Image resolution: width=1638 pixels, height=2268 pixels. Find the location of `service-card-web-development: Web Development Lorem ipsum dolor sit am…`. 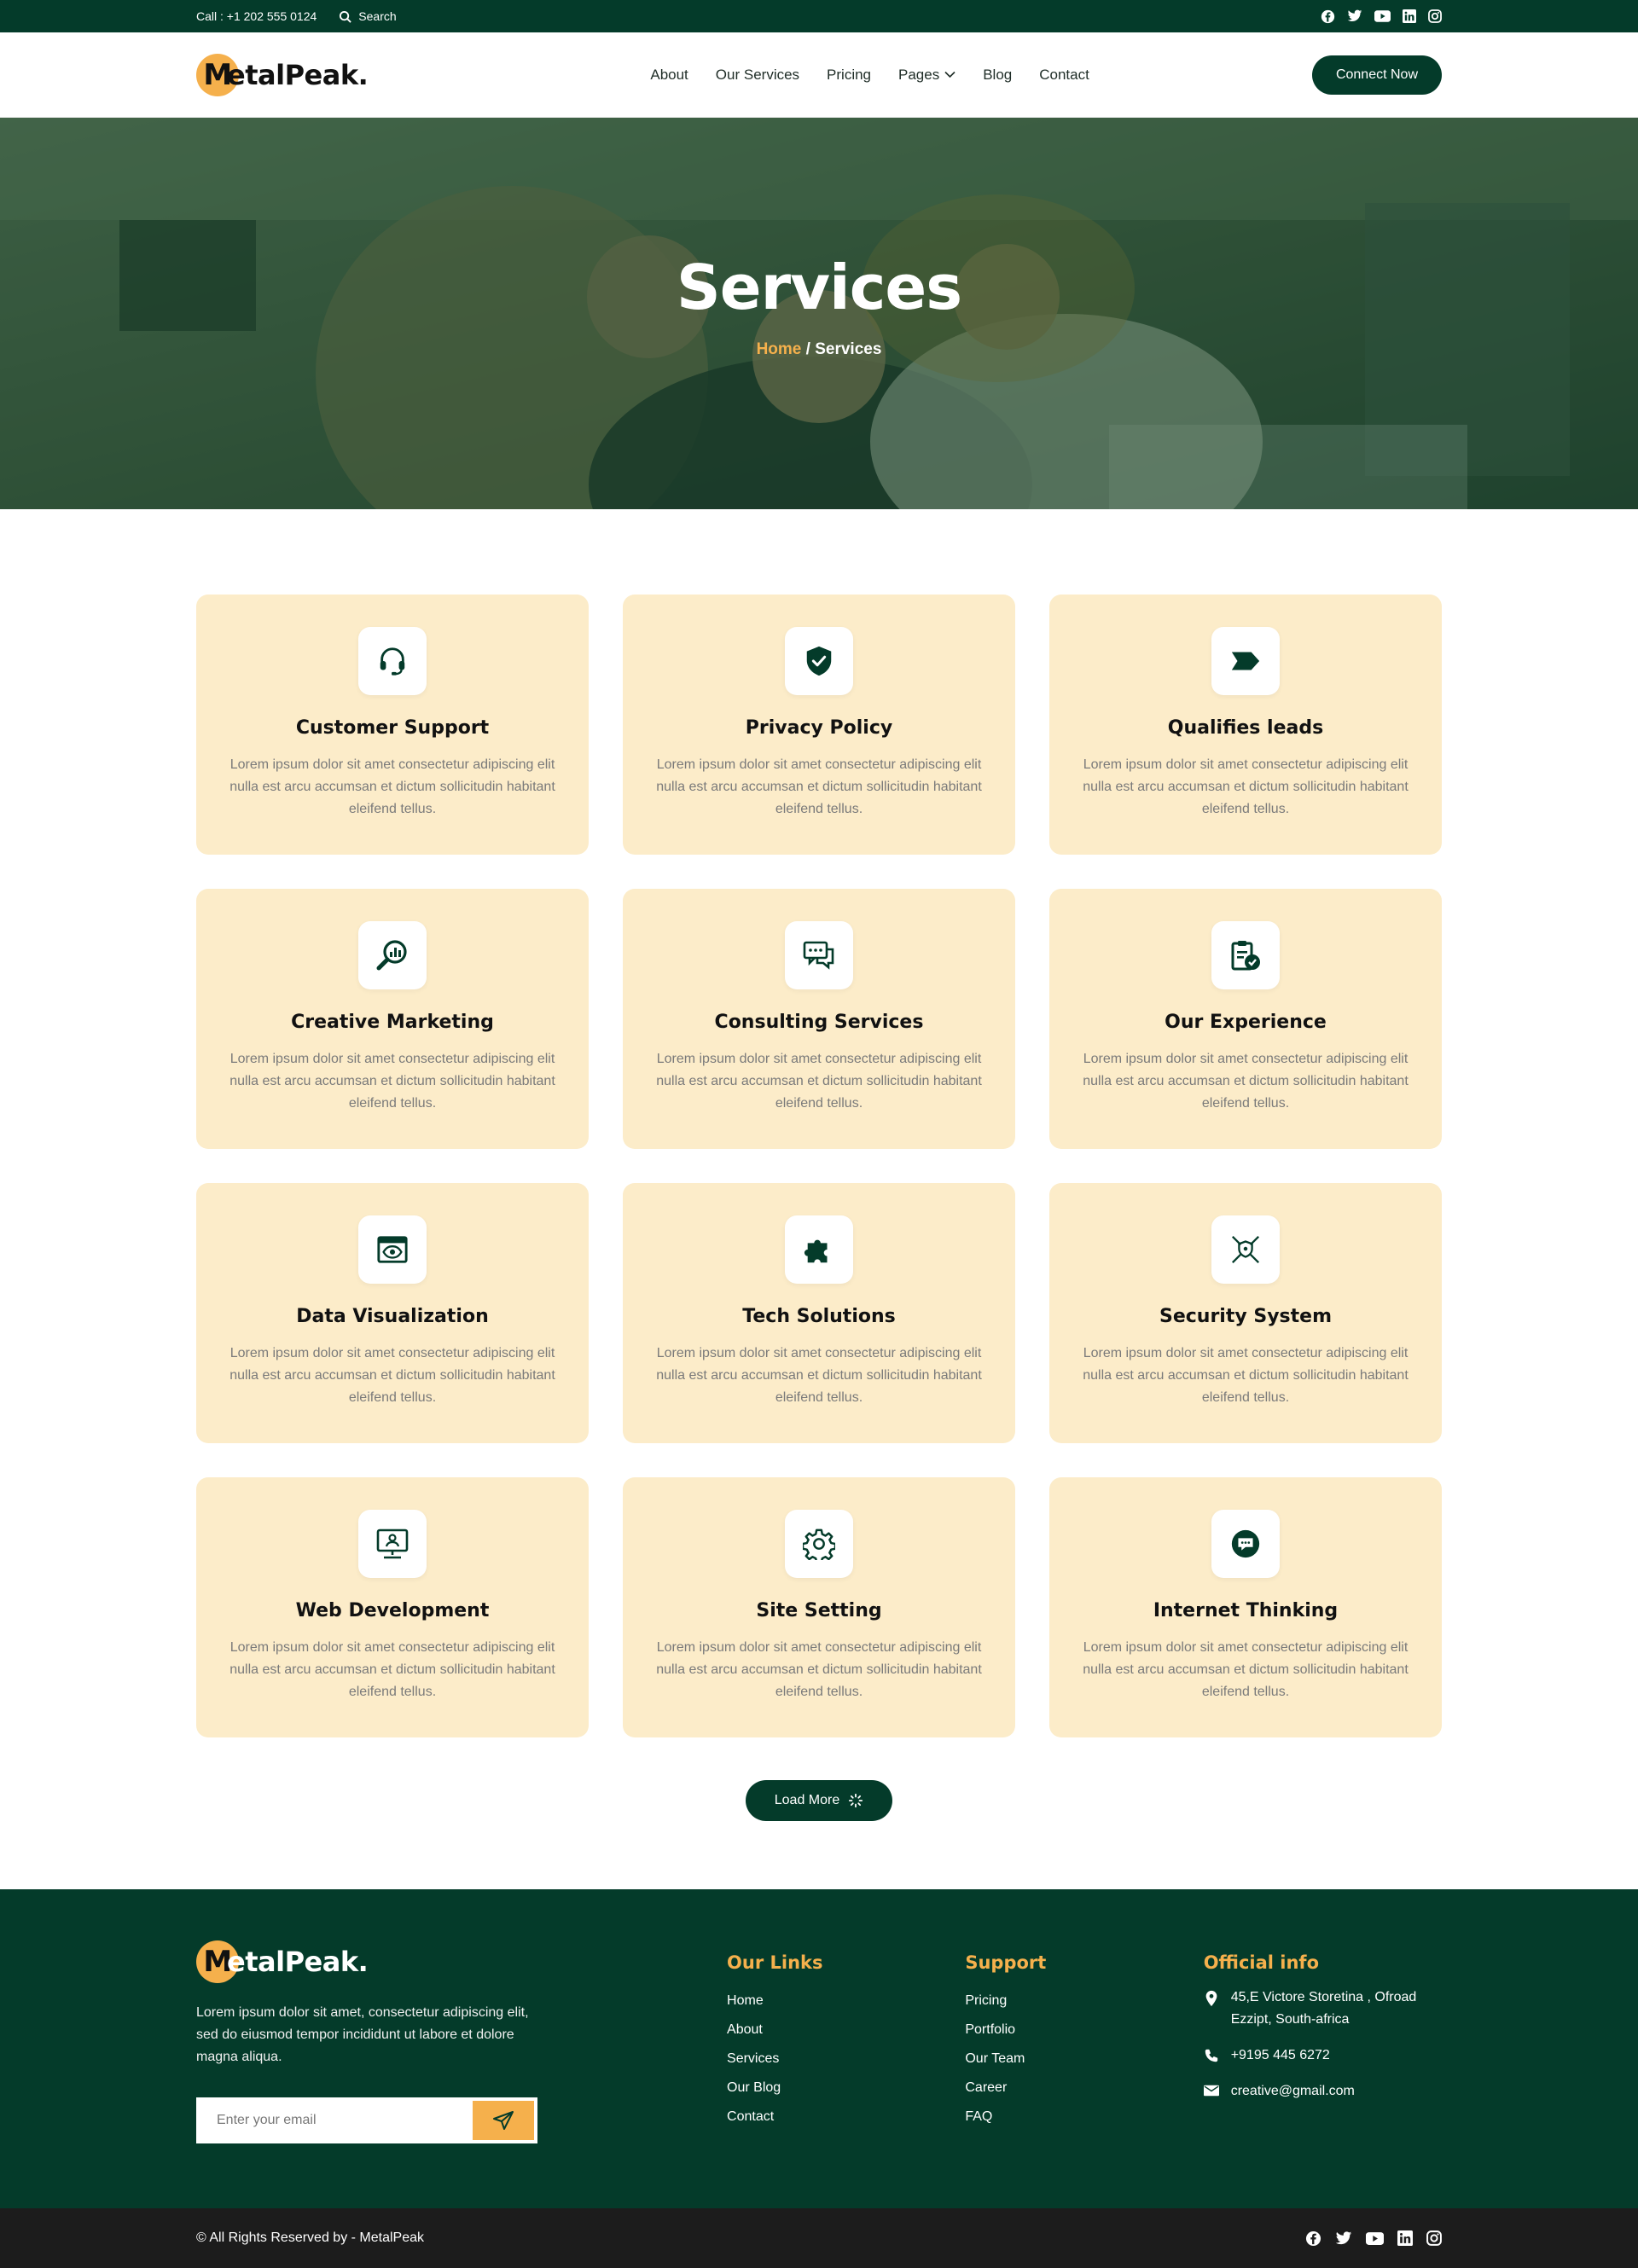

service-card-web-development: Web Development Lorem ipsum dolor sit am… is located at coordinates (392, 1607).